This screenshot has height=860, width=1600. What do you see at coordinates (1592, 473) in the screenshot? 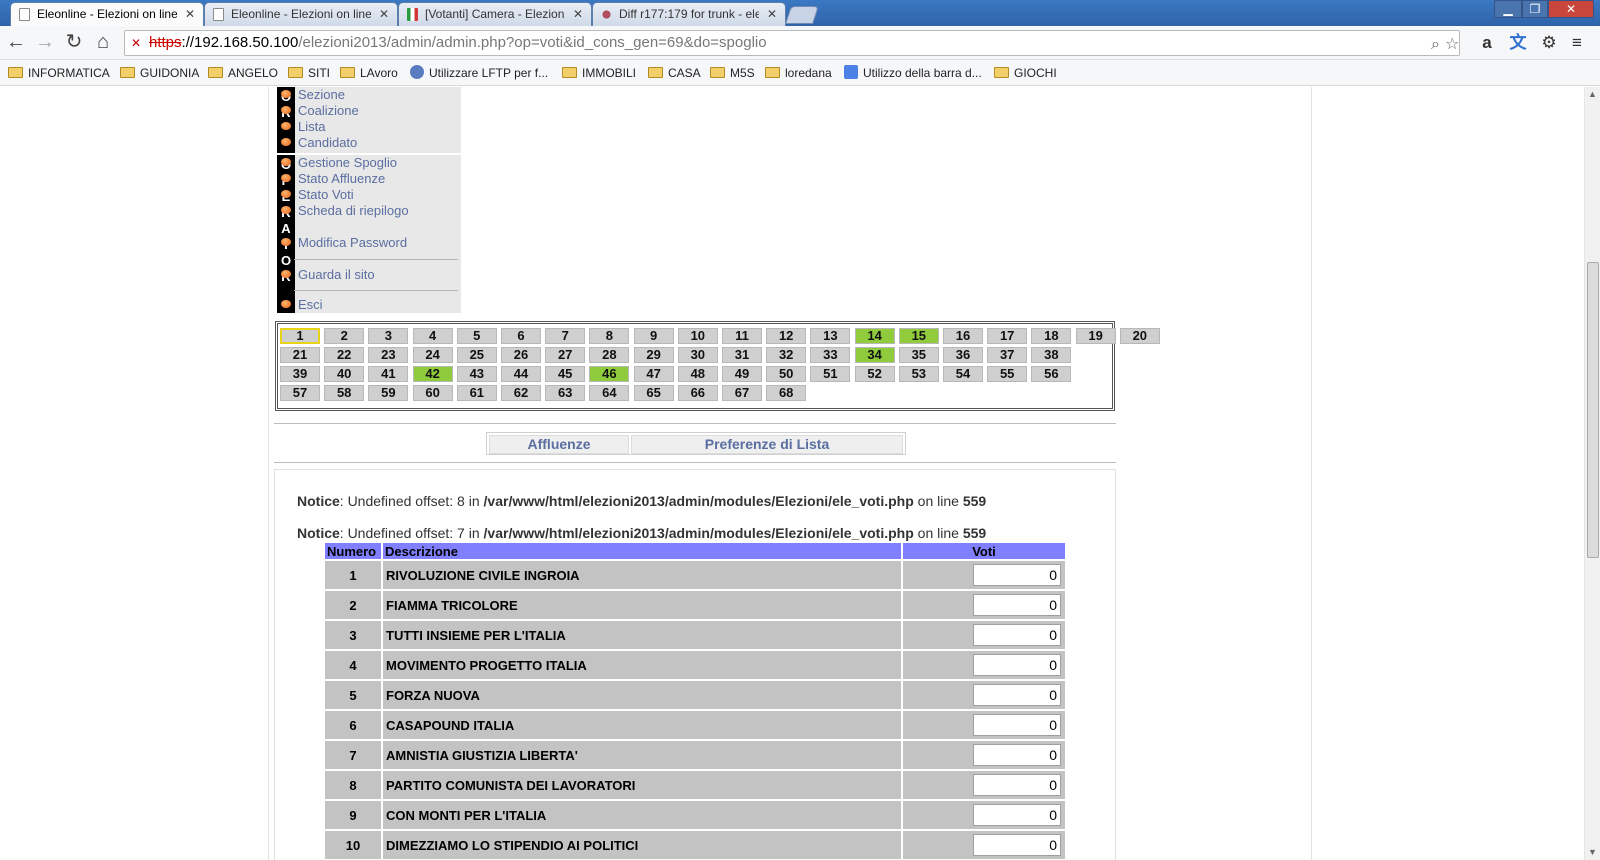
I see `vertical-scrollbar: ▲ ▼` at bounding box center [1592, 473].